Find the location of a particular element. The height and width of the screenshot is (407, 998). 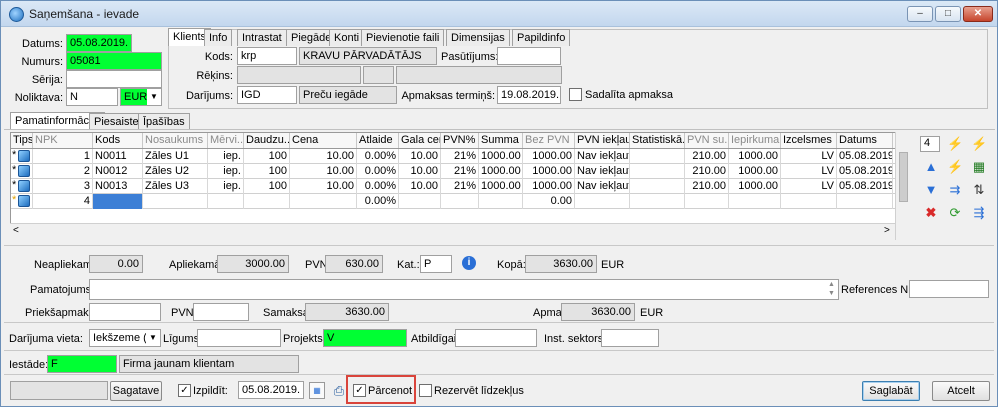

grid-cell-kods: N0011 is located at coordinates (118, 156).